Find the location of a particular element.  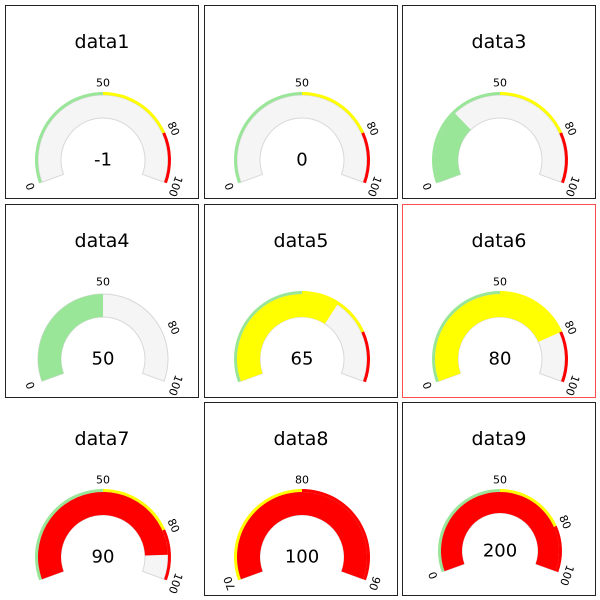

gauge-chart: 05080100-1 is located at coordinates (104, 138).